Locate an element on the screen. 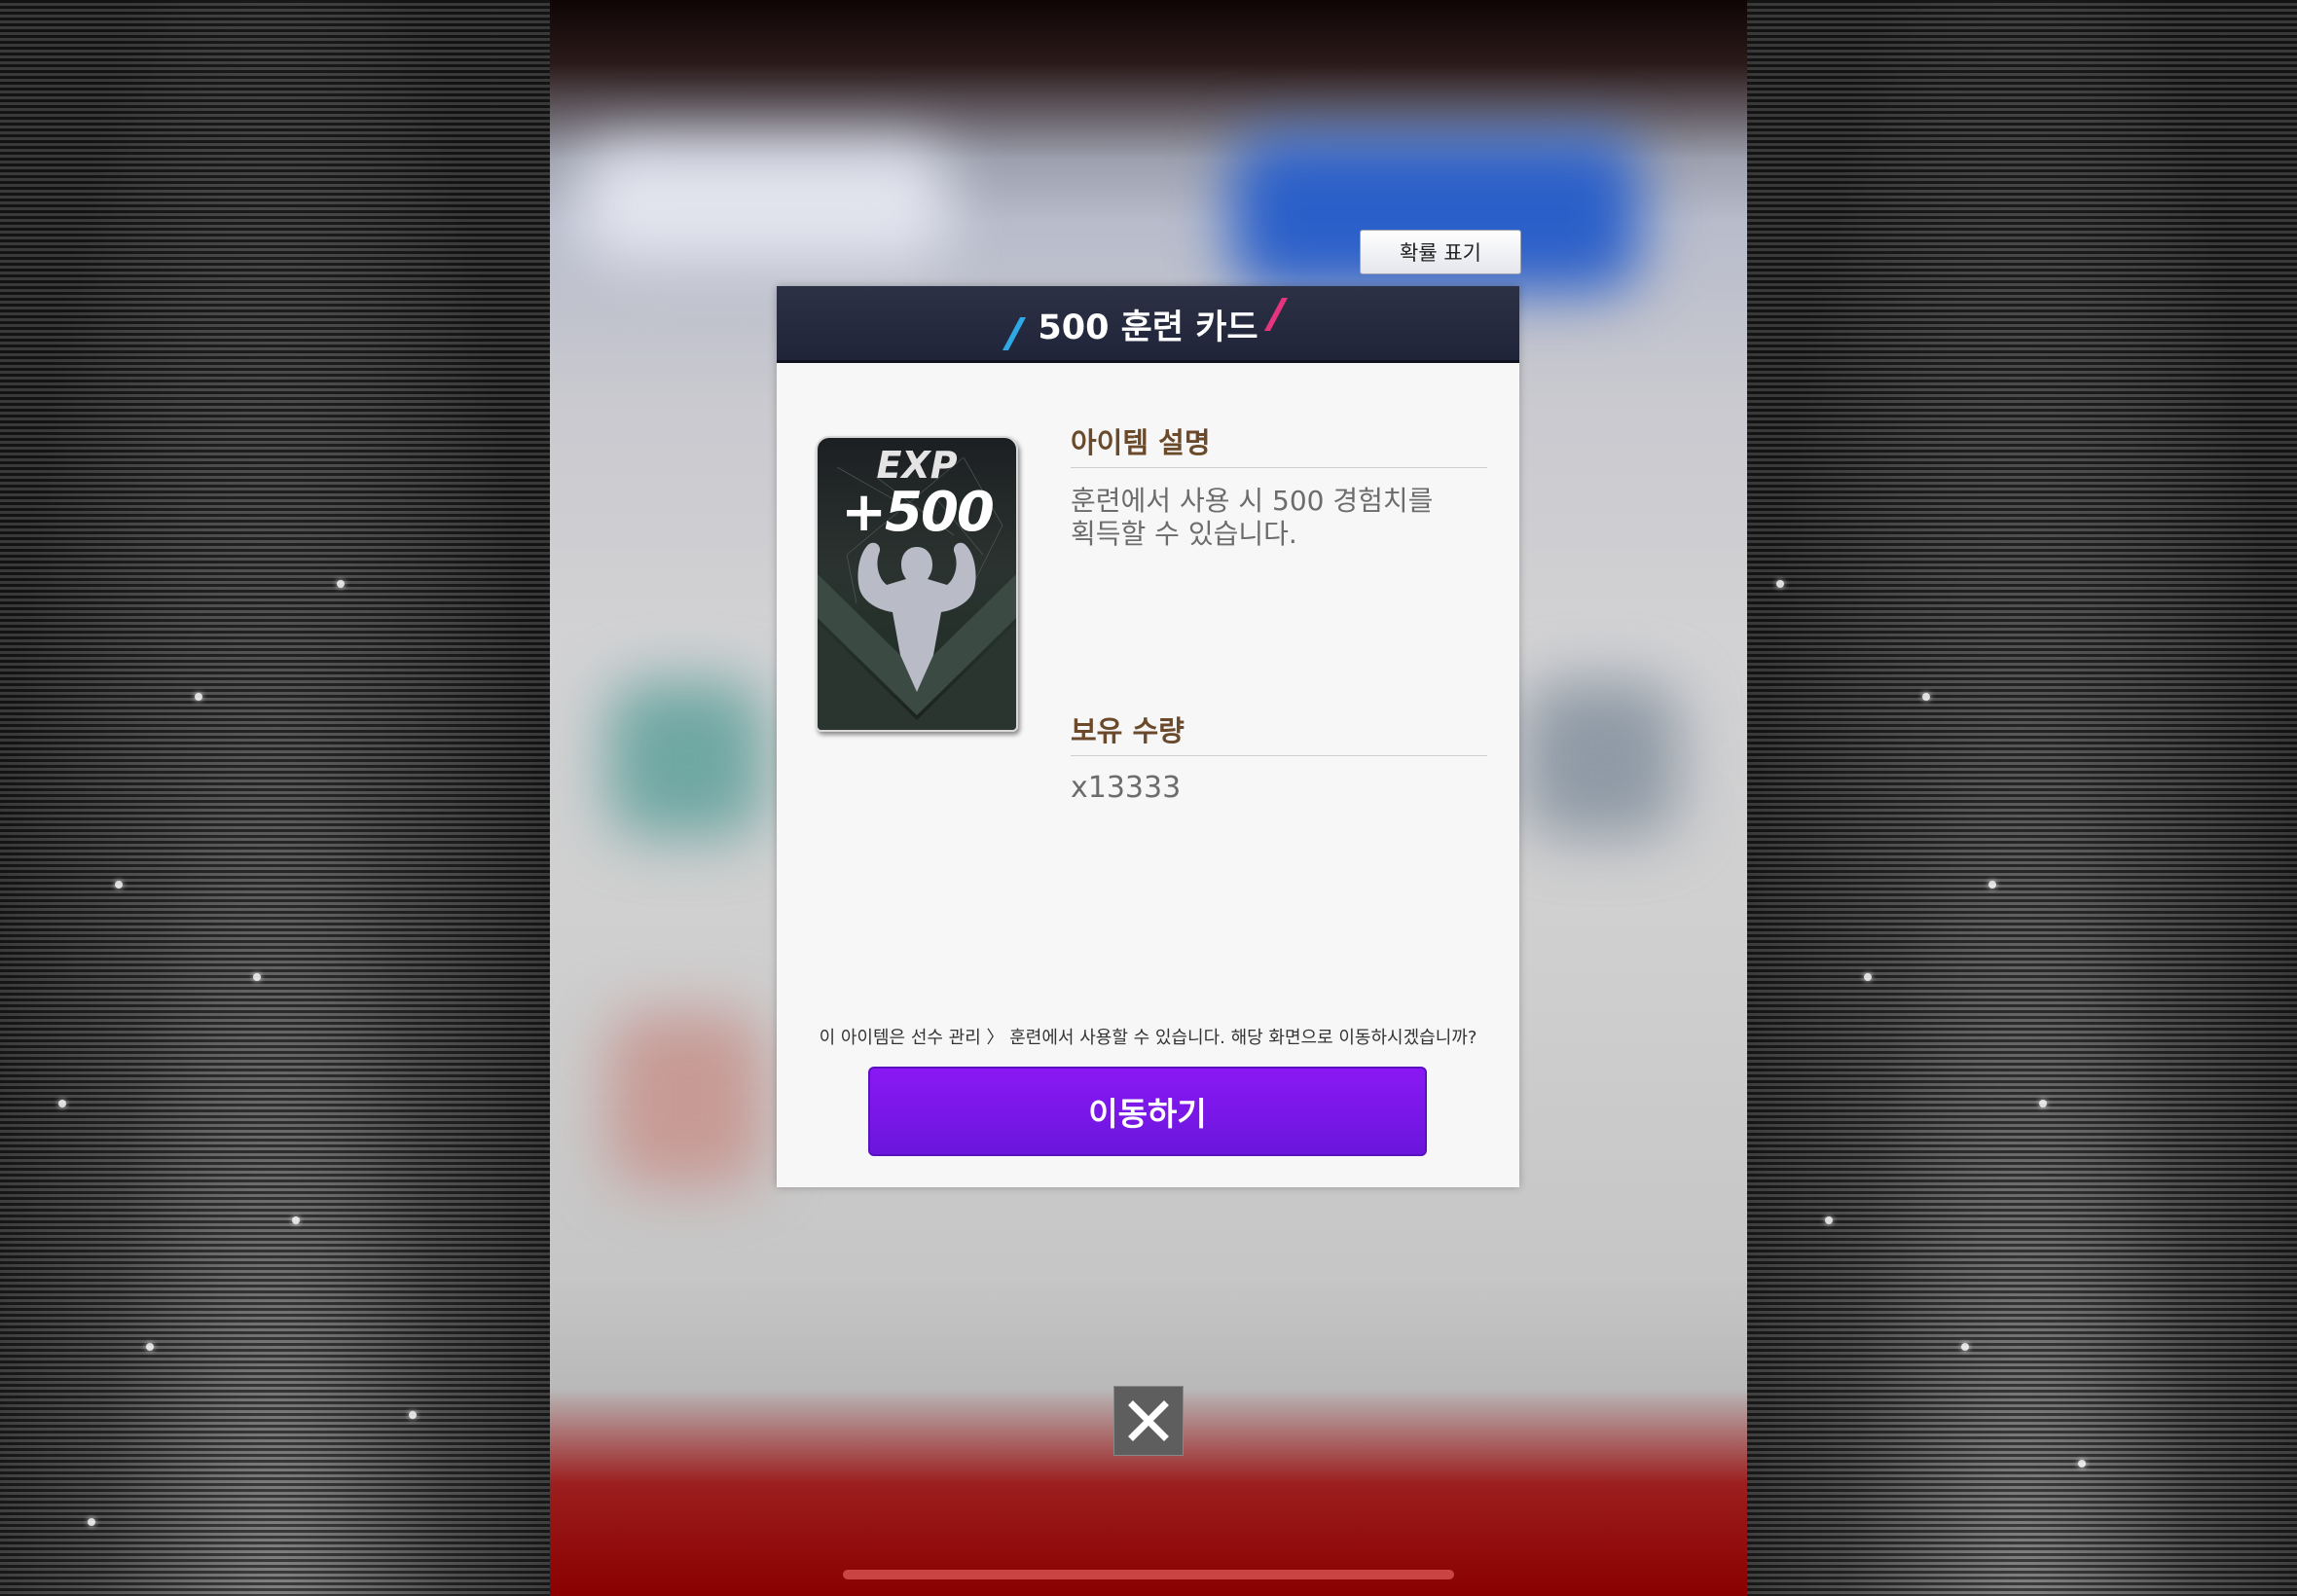  description-line: 훈련에서 사용 시 500 경험치를 is located at coordinates (1252, 501).